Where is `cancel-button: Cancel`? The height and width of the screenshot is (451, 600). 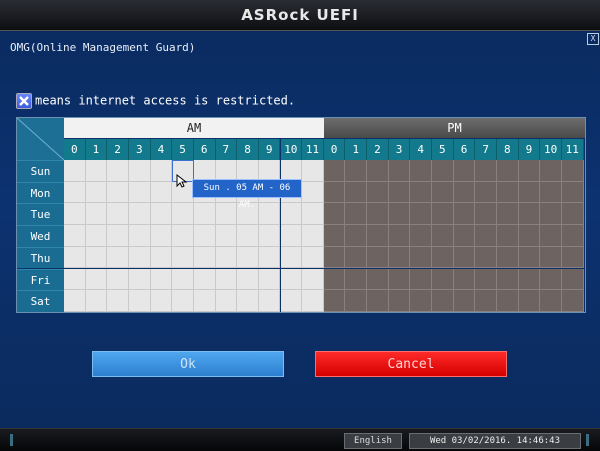 cancel-button: Cancel is located at coordinates (411, 364).